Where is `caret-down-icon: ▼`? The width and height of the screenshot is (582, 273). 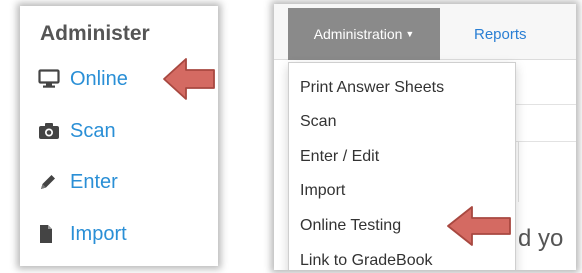
caret-down-icon: ▼ is located at coordinates (410, 34).